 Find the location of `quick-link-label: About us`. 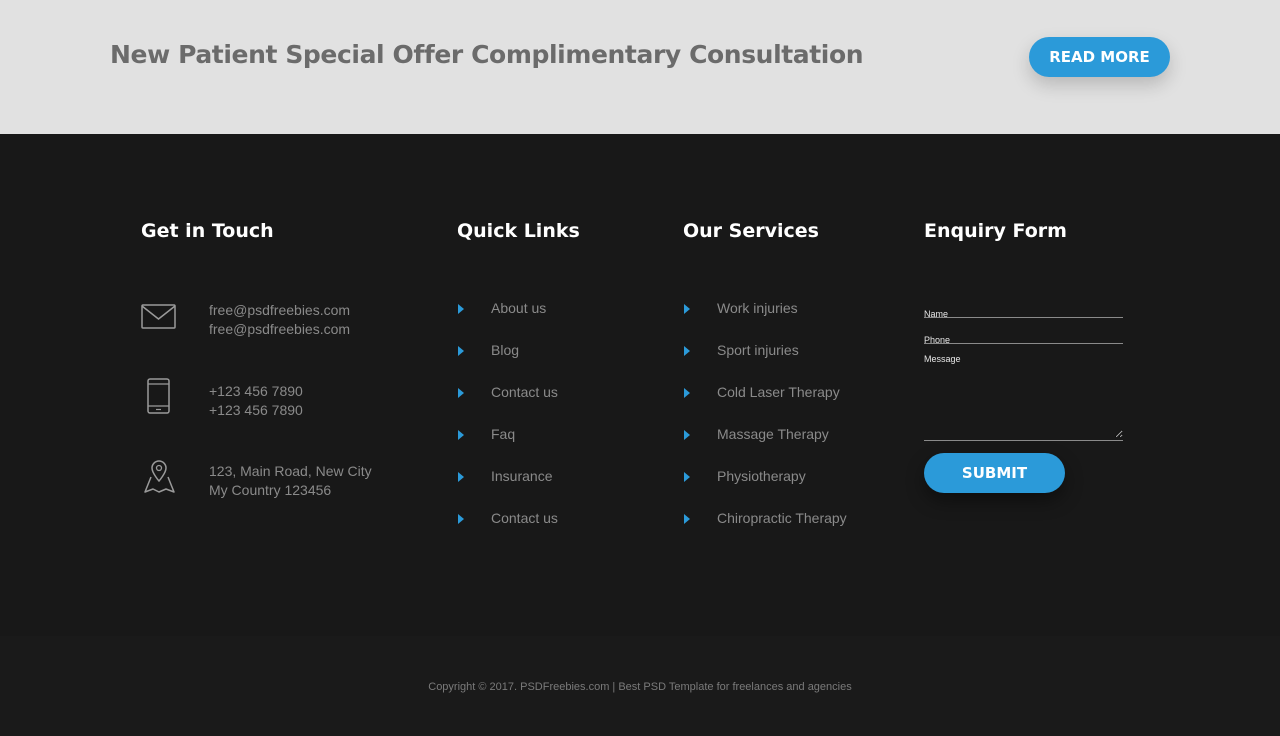

quick-link-label: About us is located at coordinates (518, 308).